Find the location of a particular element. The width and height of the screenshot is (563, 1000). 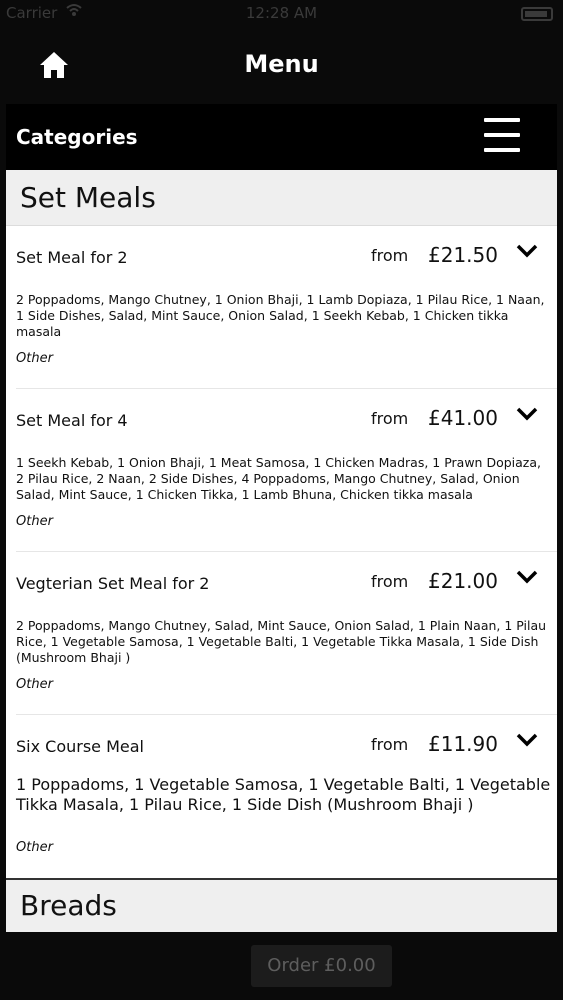

item-price: £11.90 is located at coordinates (463, 744).